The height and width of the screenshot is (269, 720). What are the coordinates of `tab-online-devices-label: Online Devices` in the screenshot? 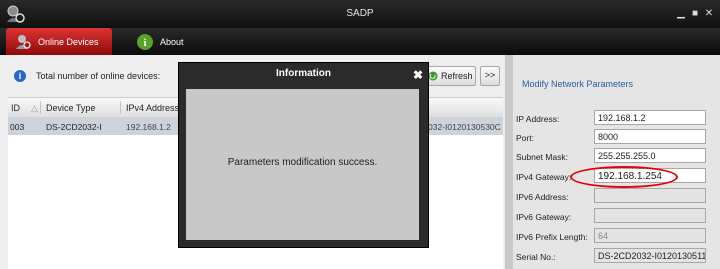 It's located at (68, 41).